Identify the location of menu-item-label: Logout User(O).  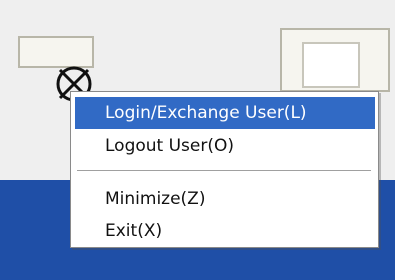
(170, 146).